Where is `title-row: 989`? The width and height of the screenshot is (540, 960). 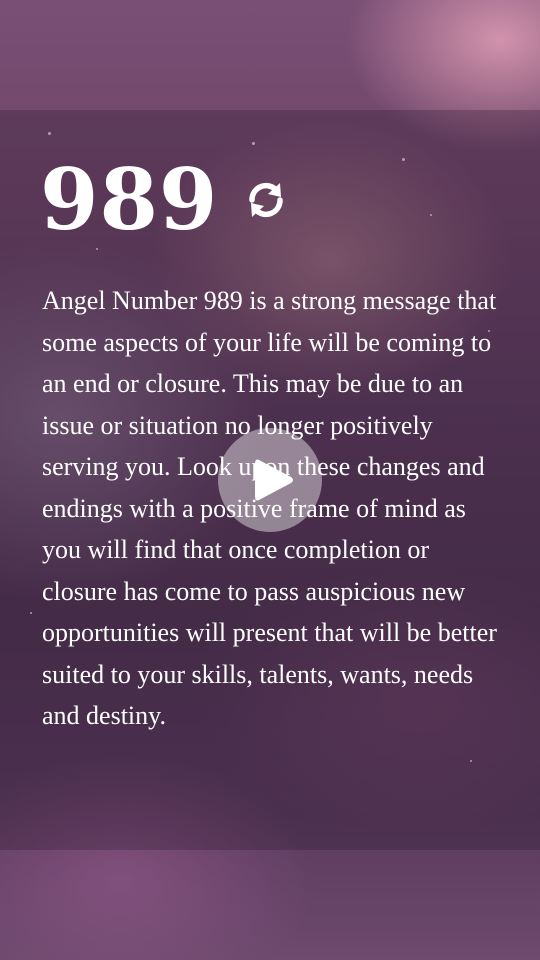 title-row: 989 is located at coordinates (164, 200).